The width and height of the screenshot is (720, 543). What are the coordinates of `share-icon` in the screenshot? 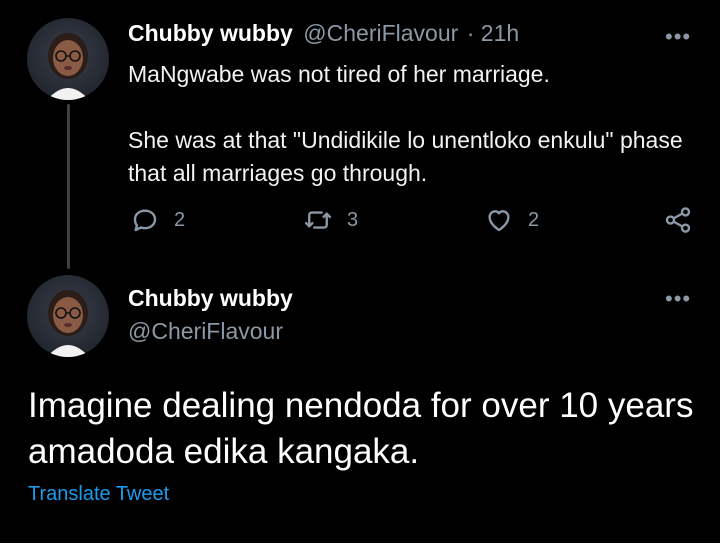 It's located at (678, 220).